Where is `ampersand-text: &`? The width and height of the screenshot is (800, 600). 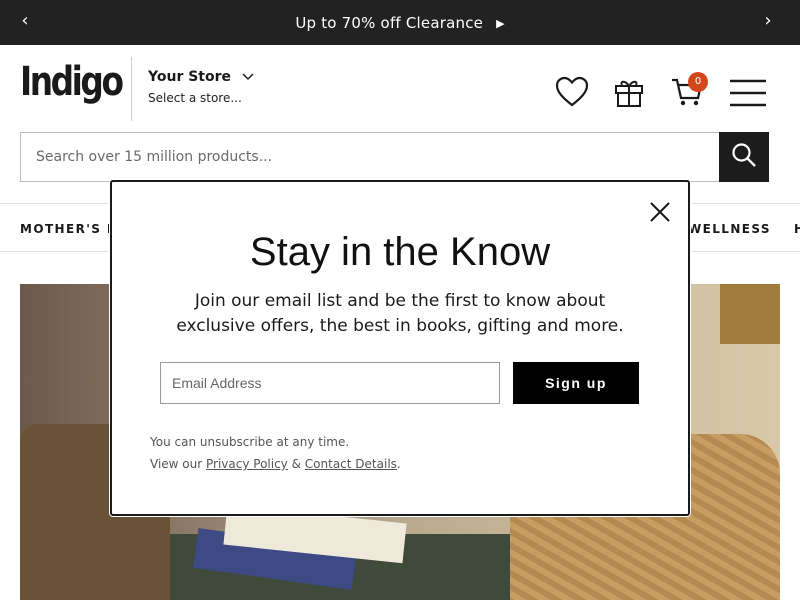 ampersand-text: & is located at coordinates (296, 464).